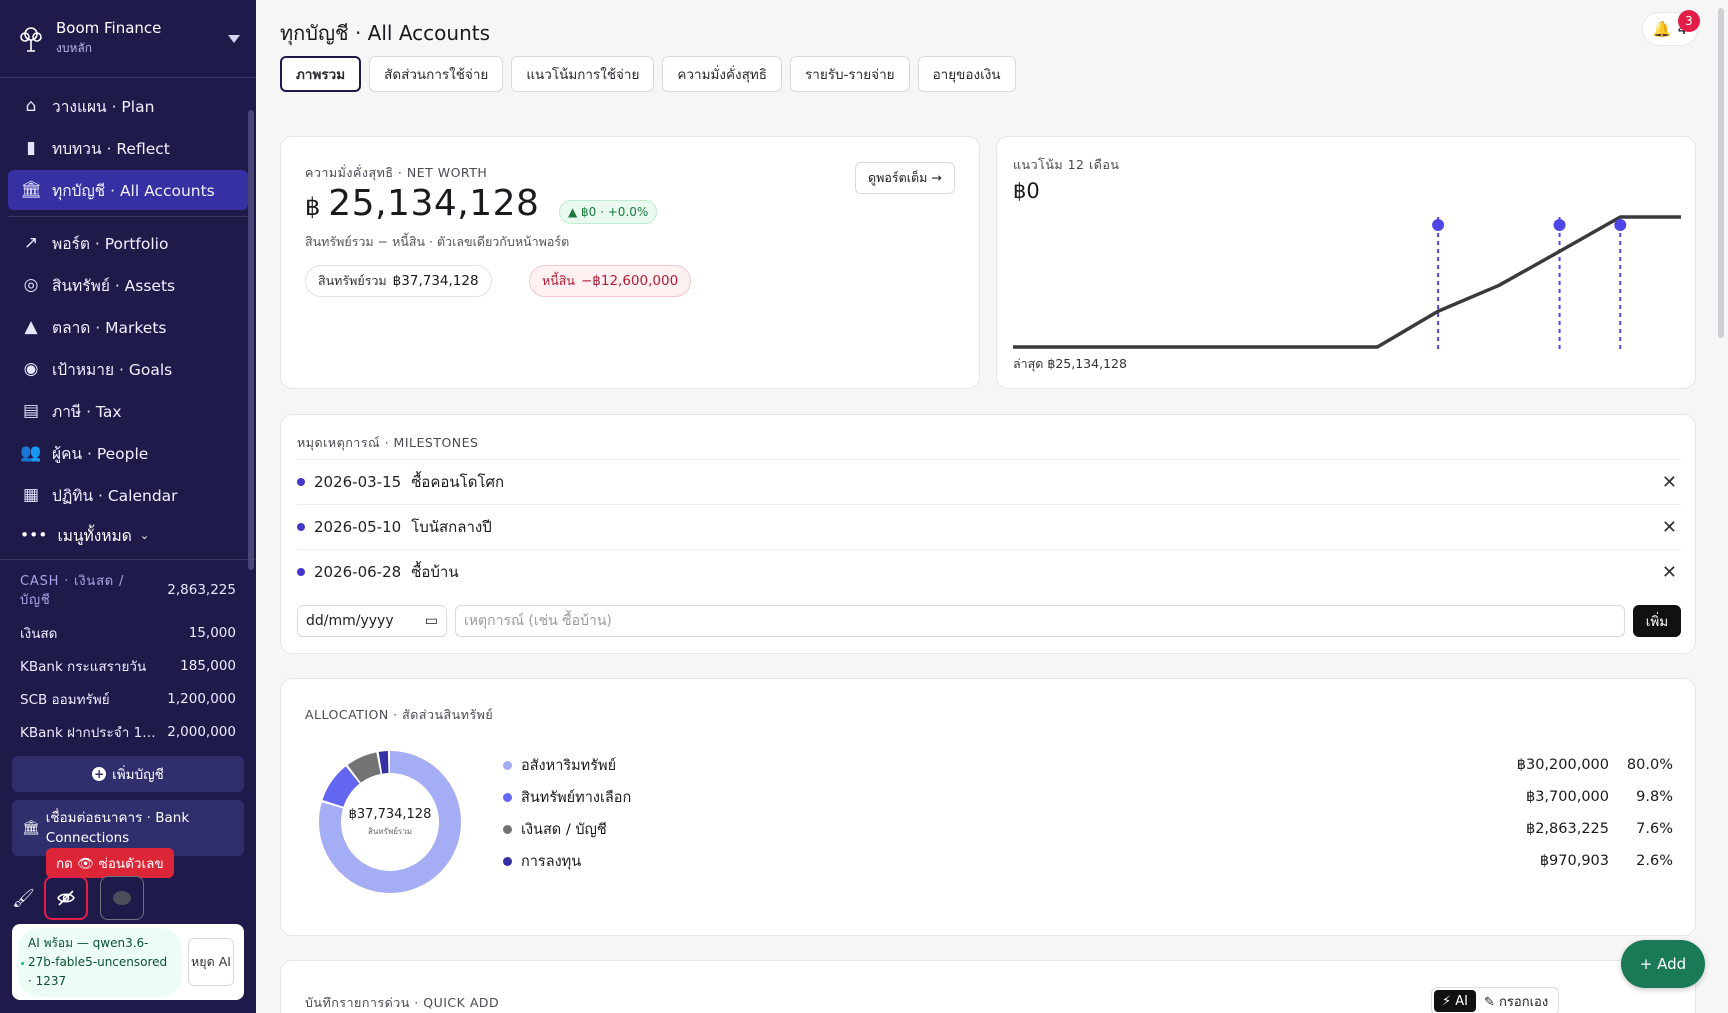  I want to click on account-amount: 1,200,000, so click(201, 698).